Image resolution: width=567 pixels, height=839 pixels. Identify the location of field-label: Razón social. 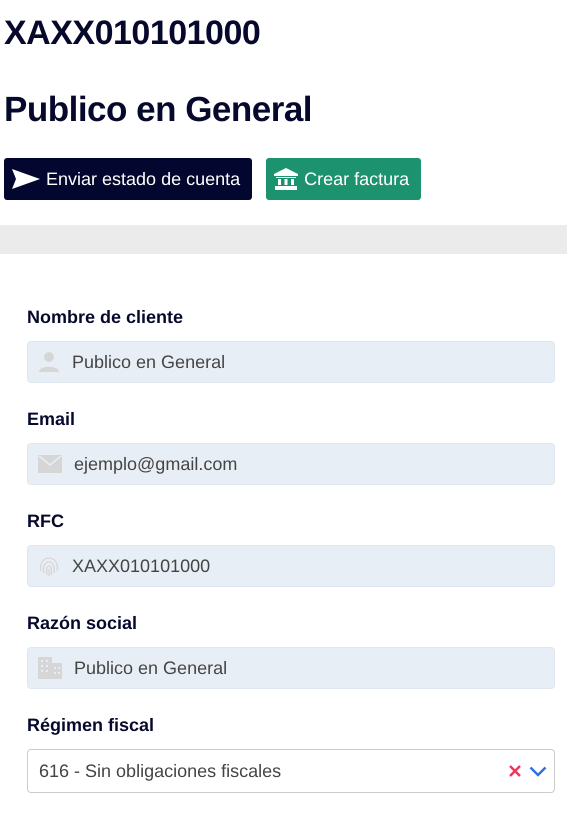
(82, 624).